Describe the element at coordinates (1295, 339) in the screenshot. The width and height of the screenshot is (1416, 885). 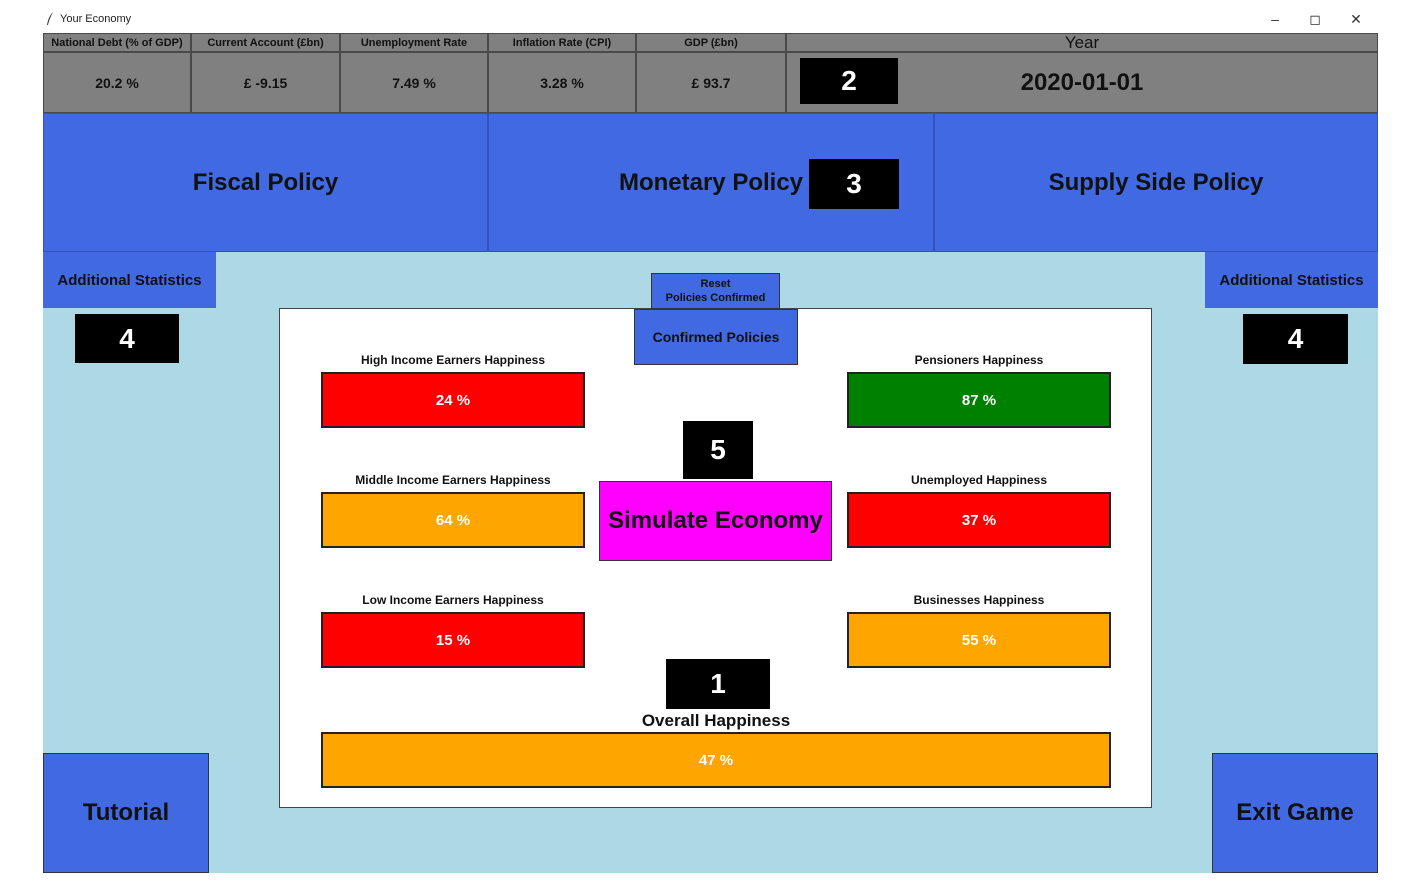
I see `annotation-badge-4-right: 4` at that location.